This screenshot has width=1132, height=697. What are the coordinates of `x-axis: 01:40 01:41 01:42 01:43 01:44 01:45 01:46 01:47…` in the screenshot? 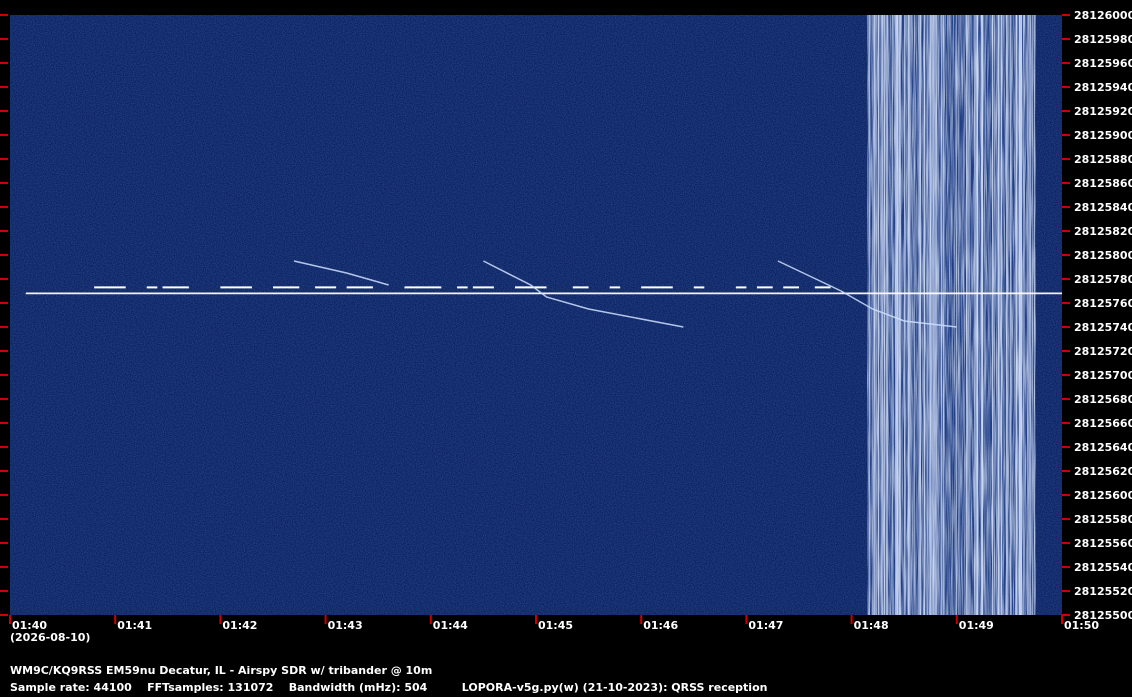 It's located at (554, 623).